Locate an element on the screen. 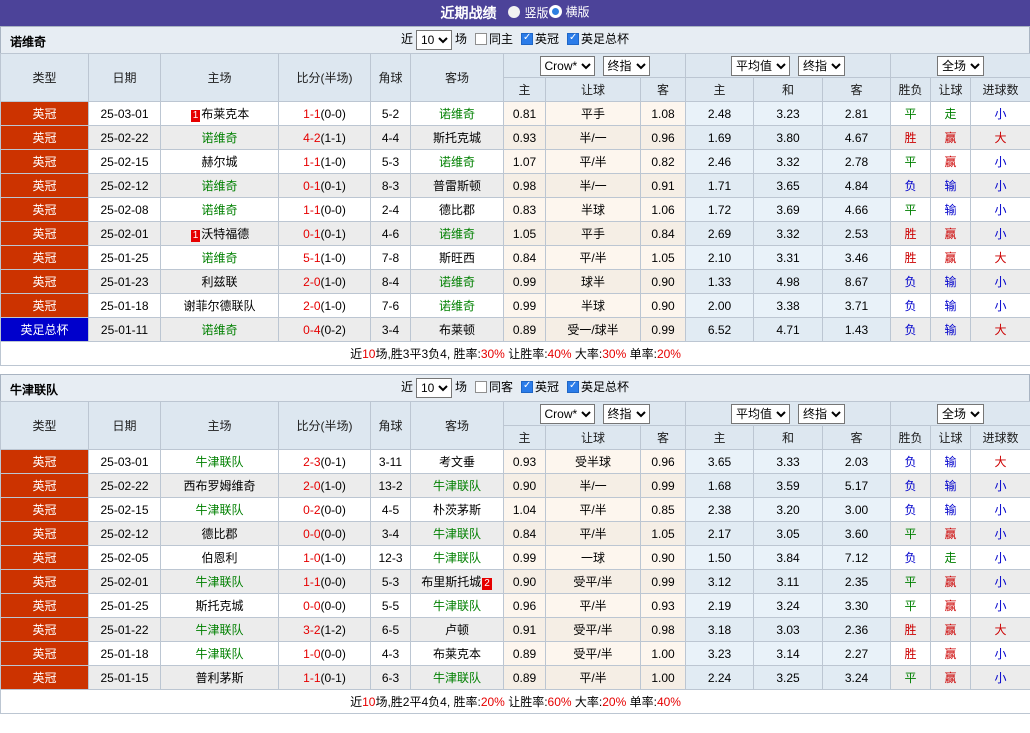  score: 1-1(0-1) is located at coordinates (324, 677).